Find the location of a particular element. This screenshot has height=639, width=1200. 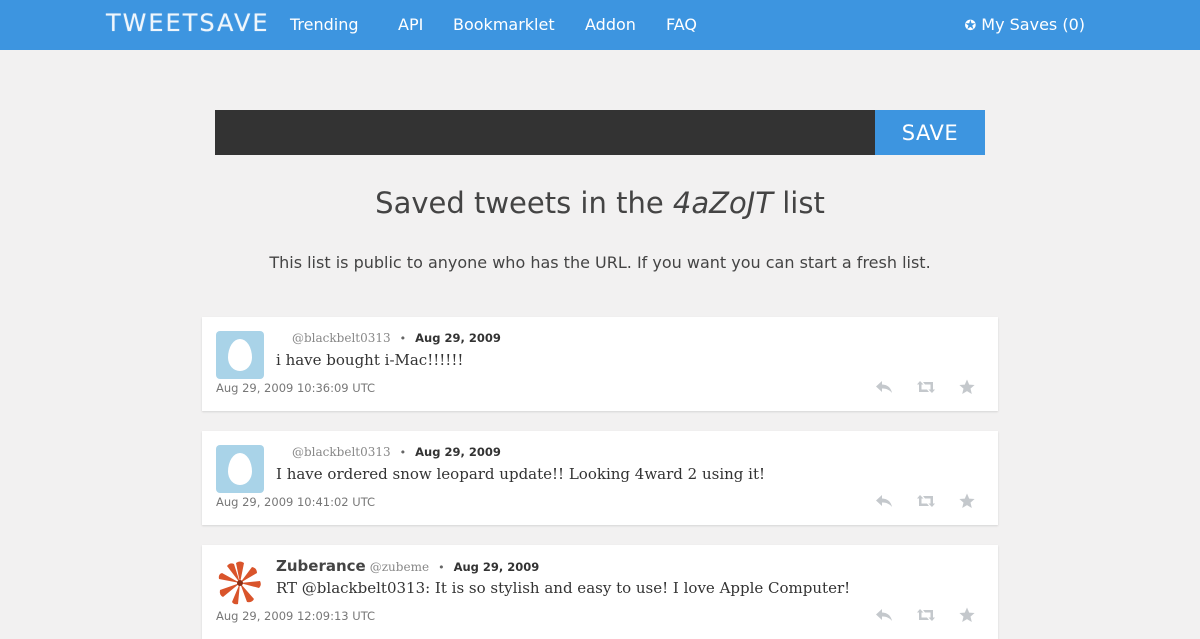

tweet-url-input is located at coordinates (545, 132).